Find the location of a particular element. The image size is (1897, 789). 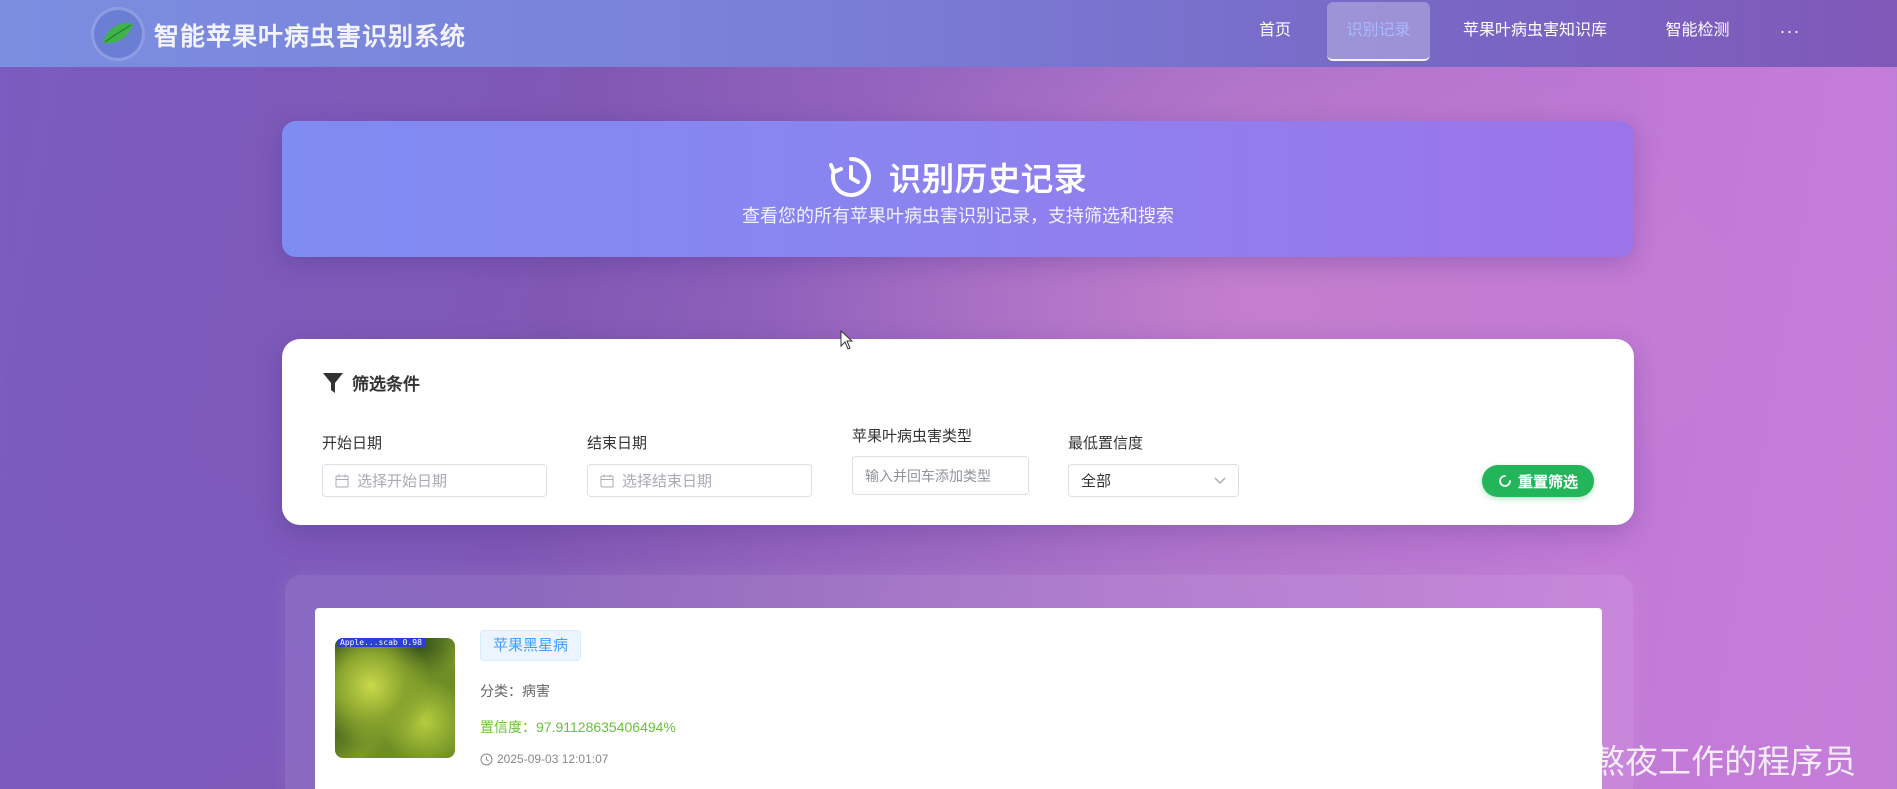

clock-icon is located at coordinates (486, 759).